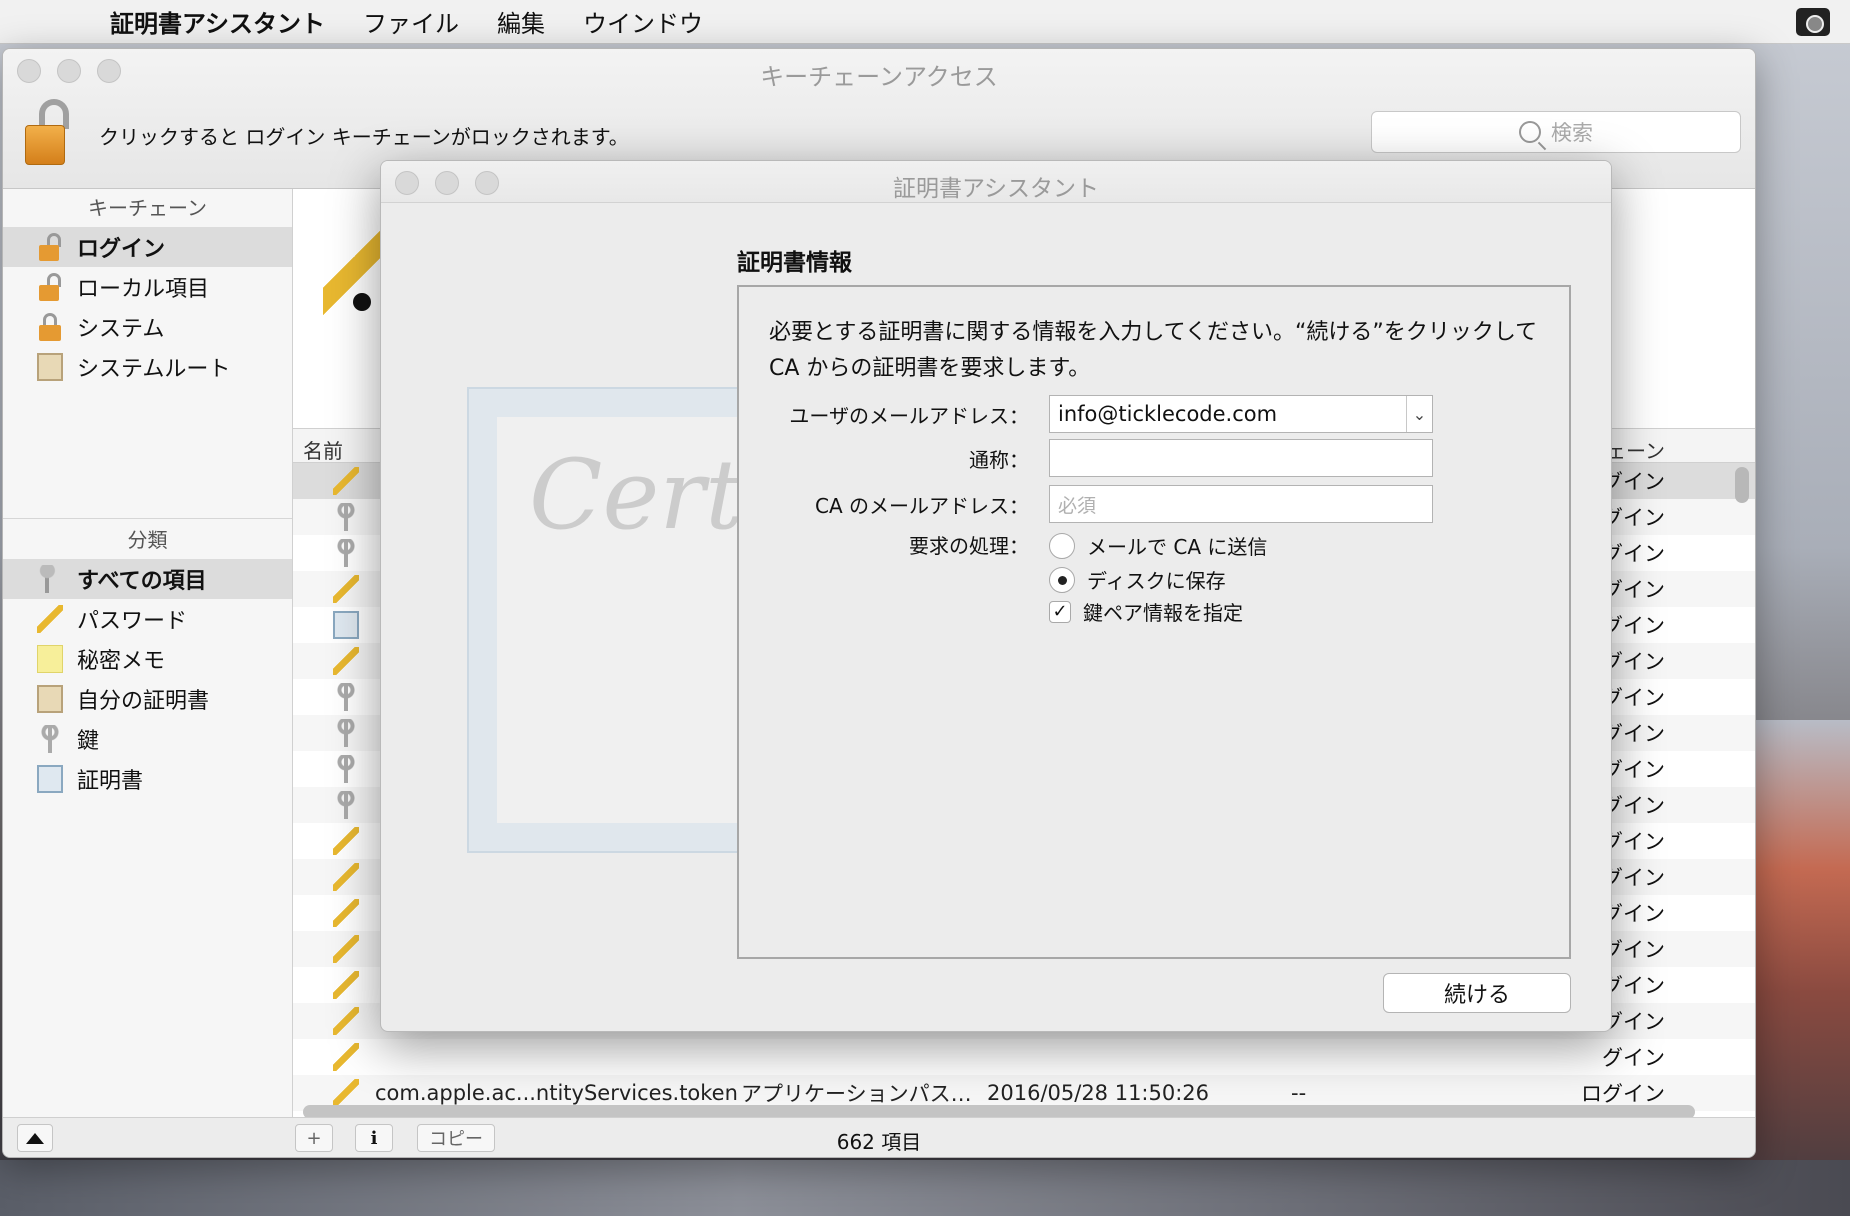 Image resolution: width=1850 pixels, height=1216 pixels. I want to click on sidebar-item-secure-notes: 秘密メモ, so click(147, 659).